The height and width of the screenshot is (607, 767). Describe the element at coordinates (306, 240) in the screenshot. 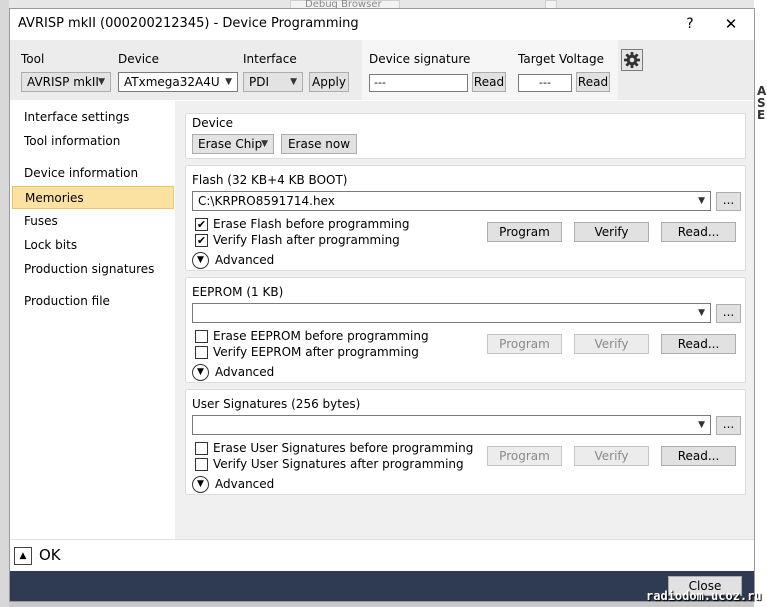

I see `flash-verify-label: Verify Flash after programming` at that location.